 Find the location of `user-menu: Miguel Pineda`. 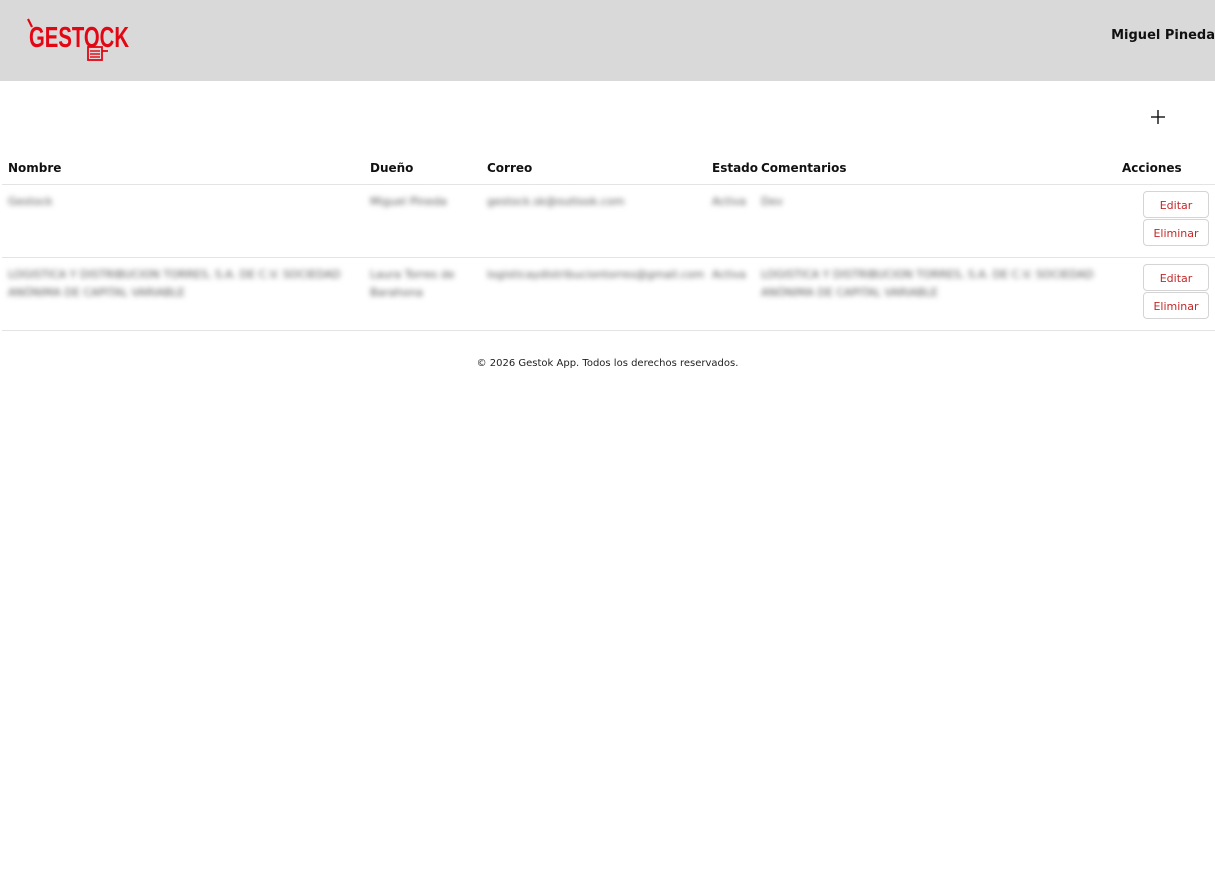

user-menu: Miguel Pineda is located at coordinates (1163, 35).